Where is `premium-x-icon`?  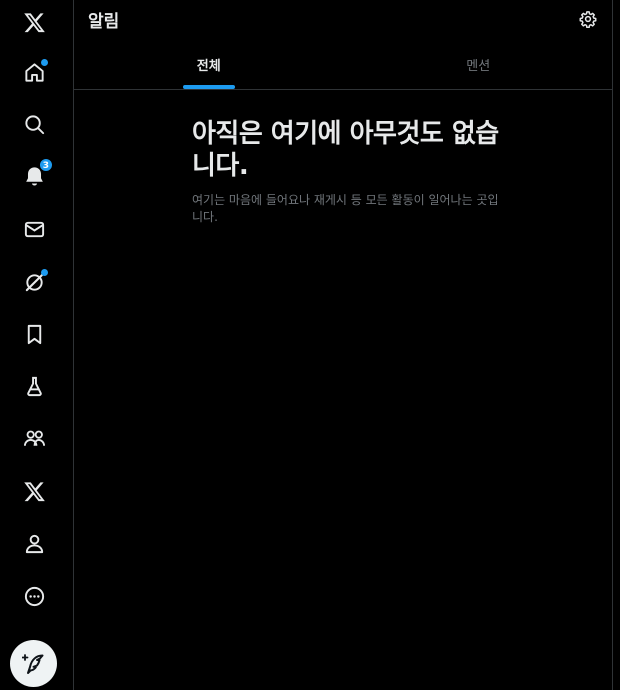
premium-x-icon is located at coordinates (34, 491).